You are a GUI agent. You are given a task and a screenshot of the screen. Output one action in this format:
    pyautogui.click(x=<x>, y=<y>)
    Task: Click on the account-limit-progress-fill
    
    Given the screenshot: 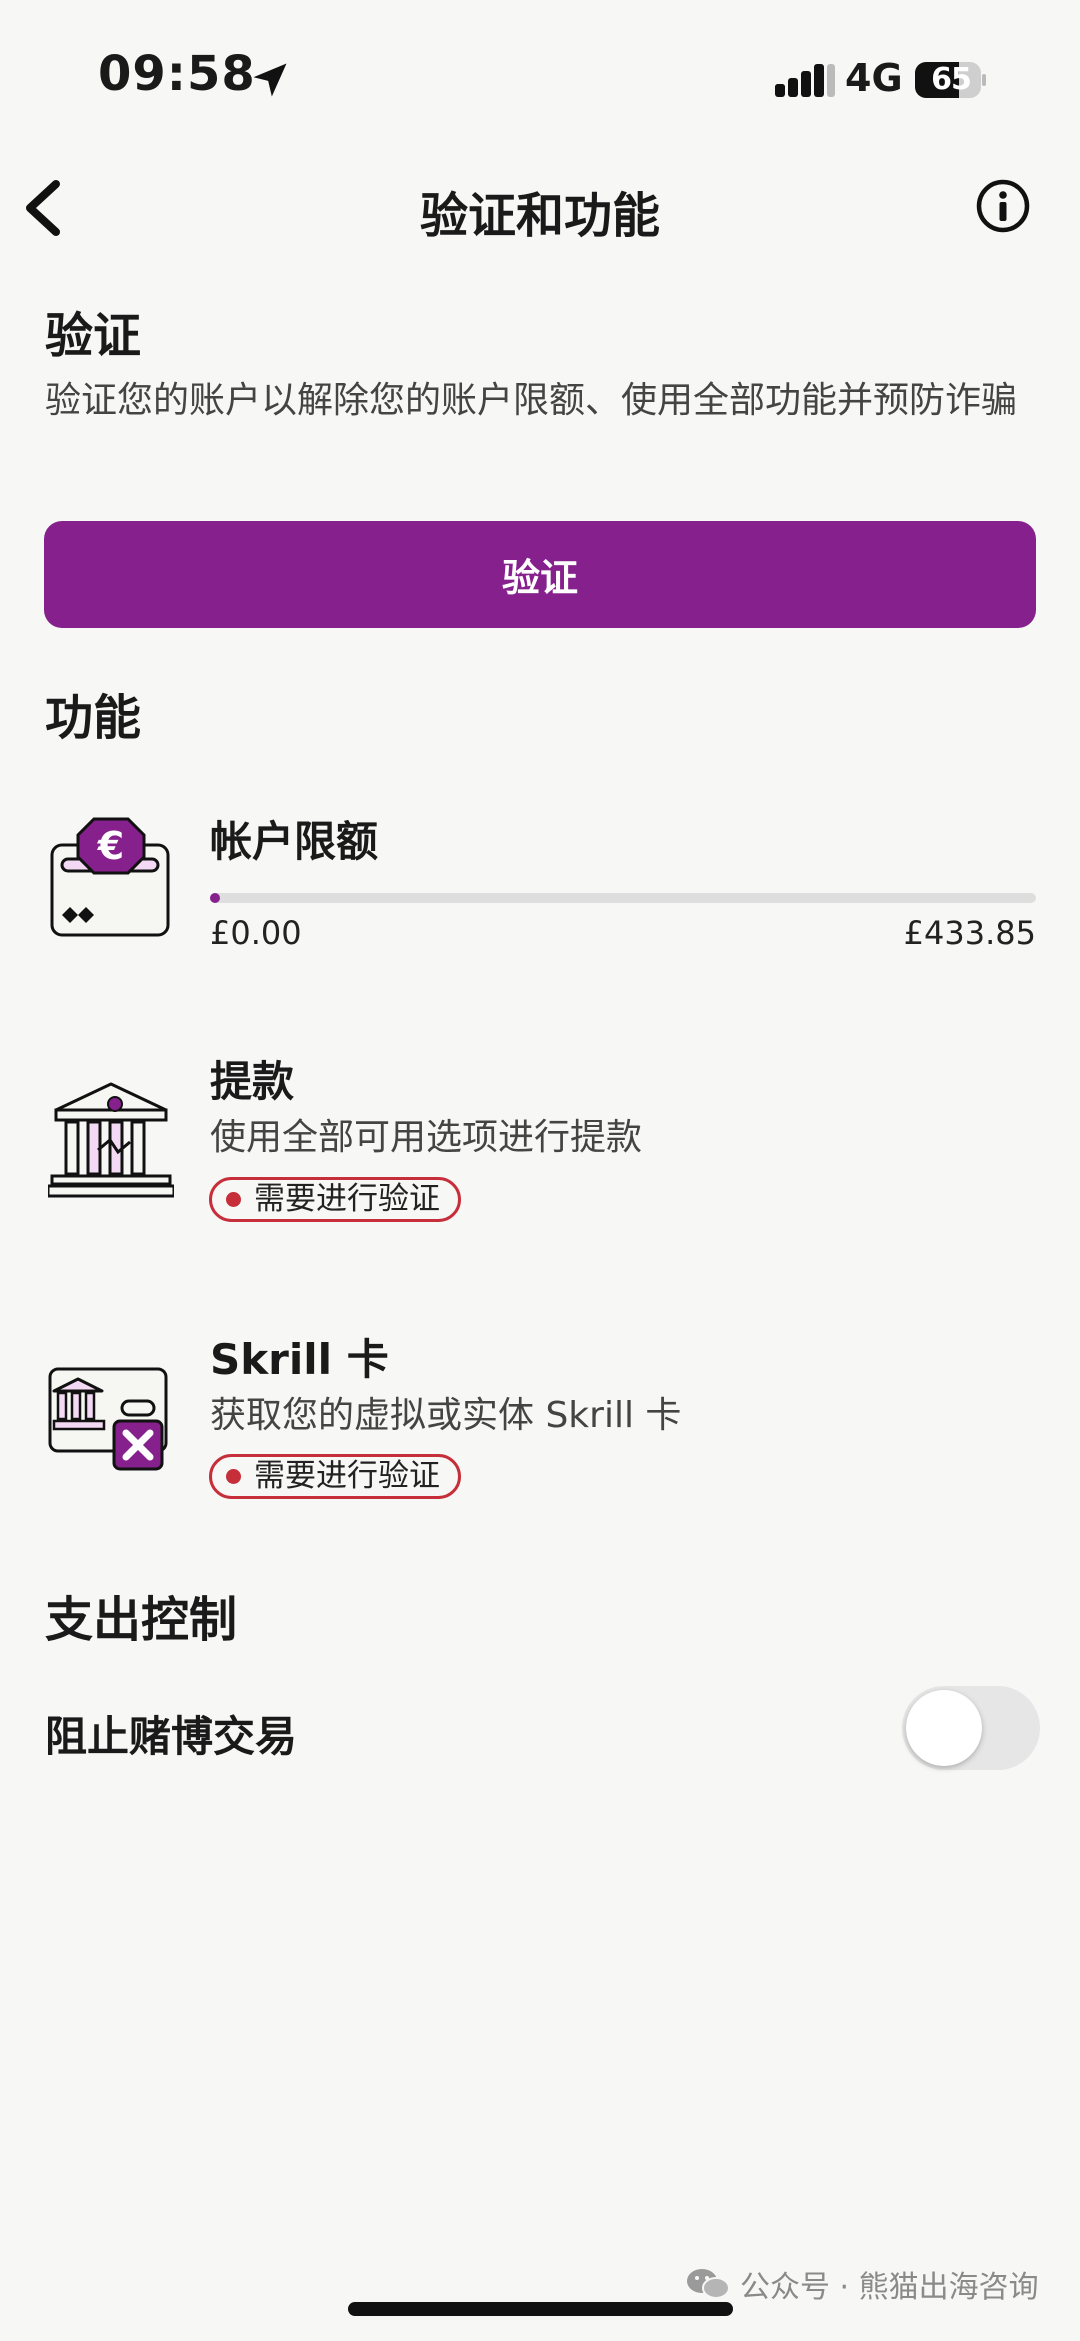 What is the action you would take?
    pyautogui.click(x=215, y=898)
    